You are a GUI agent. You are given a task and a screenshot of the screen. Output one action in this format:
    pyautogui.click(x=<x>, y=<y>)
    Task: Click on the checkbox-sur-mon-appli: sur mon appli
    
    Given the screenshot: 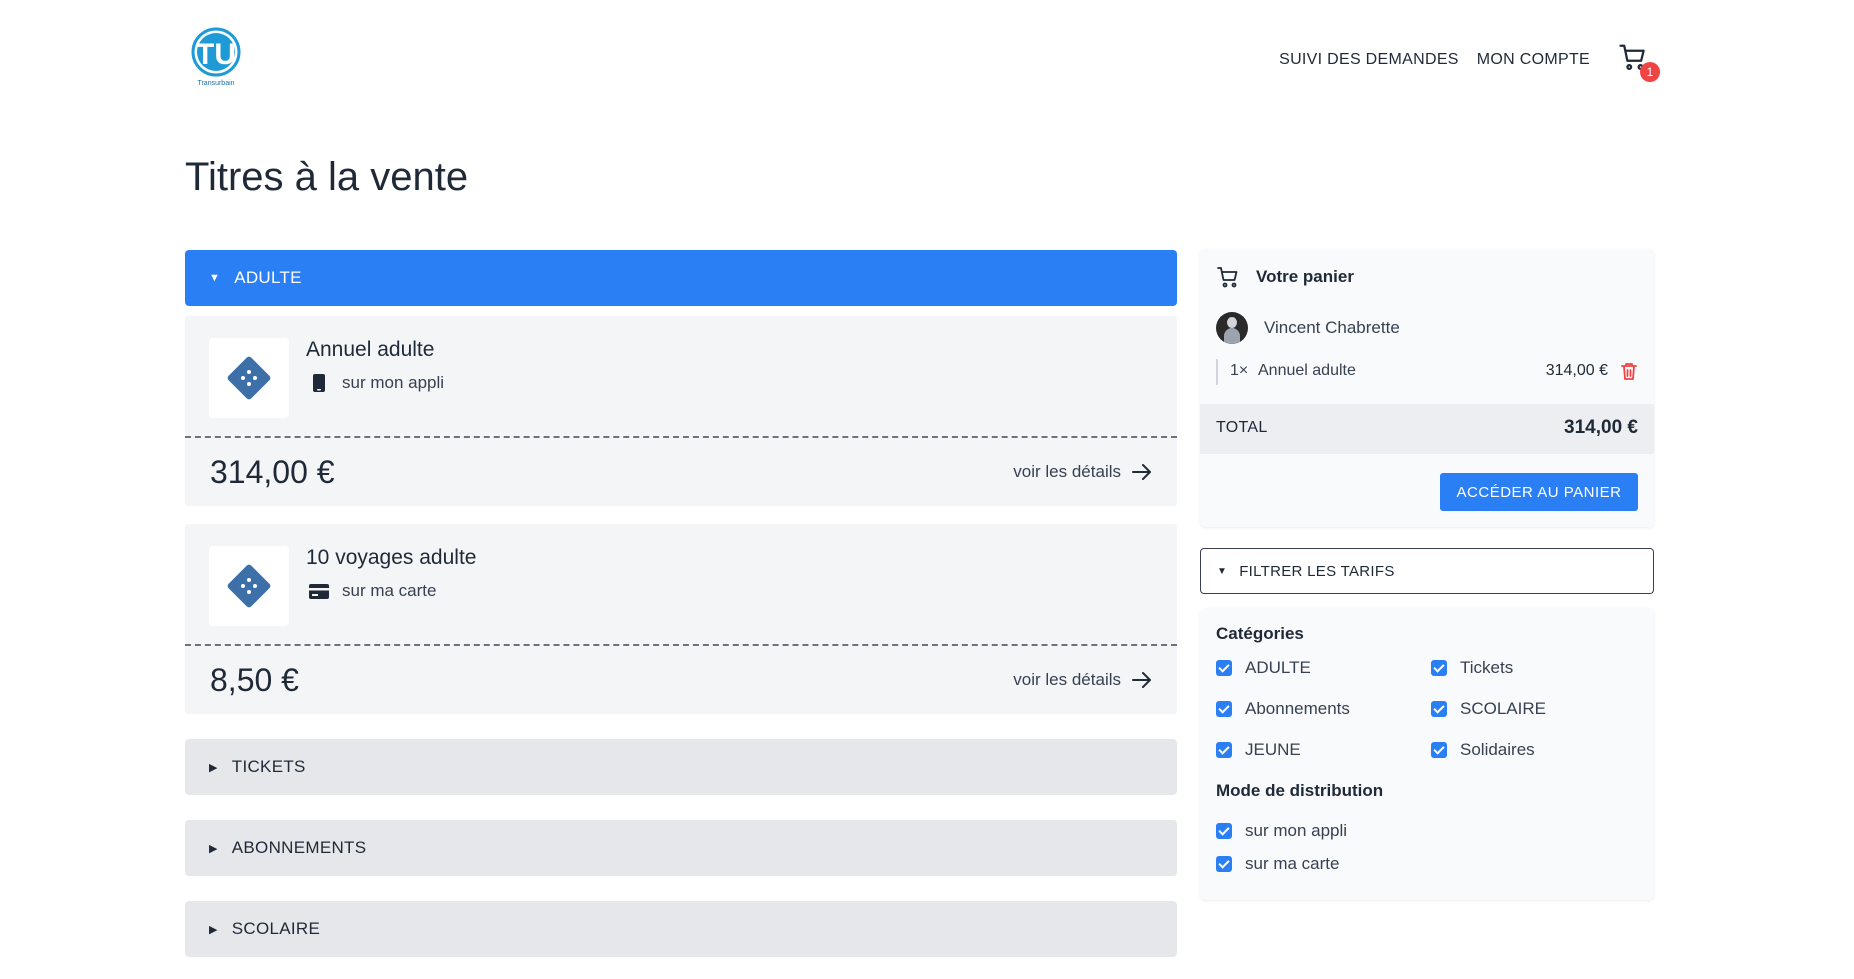 What is the action you would take?
    pyautogui.click(x=1281, y=831)
    